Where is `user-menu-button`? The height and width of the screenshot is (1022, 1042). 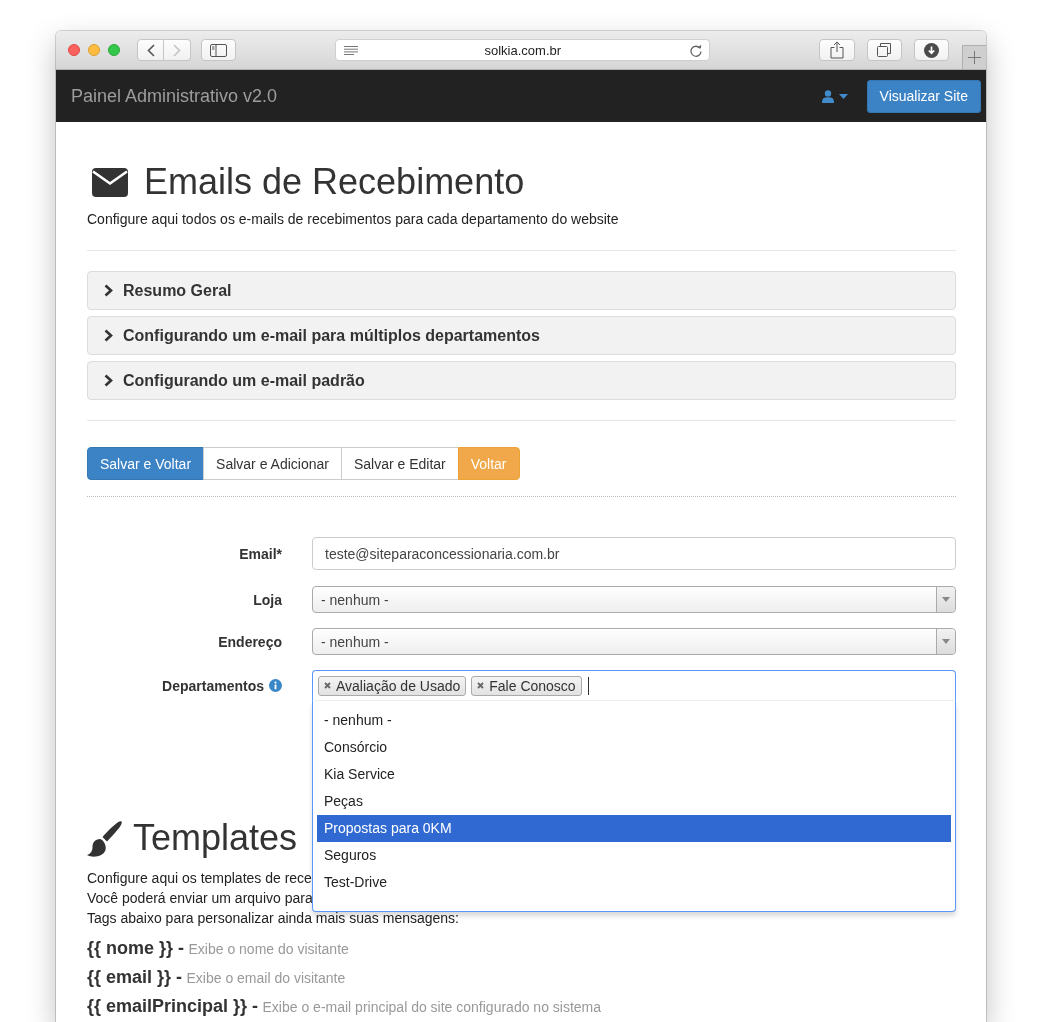 user-menu-button is located at coordinates (834, 96).